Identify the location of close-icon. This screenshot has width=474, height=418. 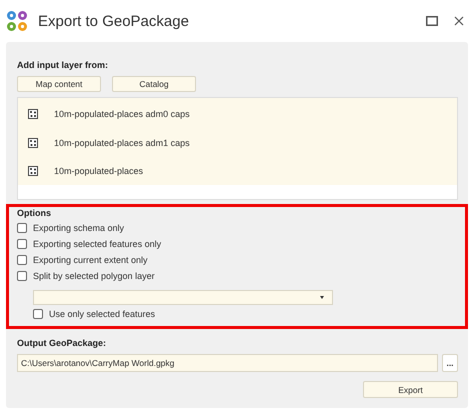
(459, 21).